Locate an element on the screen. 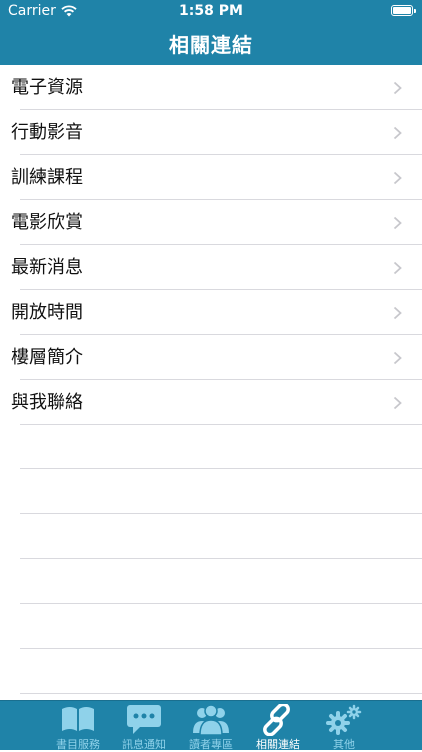 This screenshot has width=422, height=752. tab-links: 相關連結 is located at coordinates (278, 726).